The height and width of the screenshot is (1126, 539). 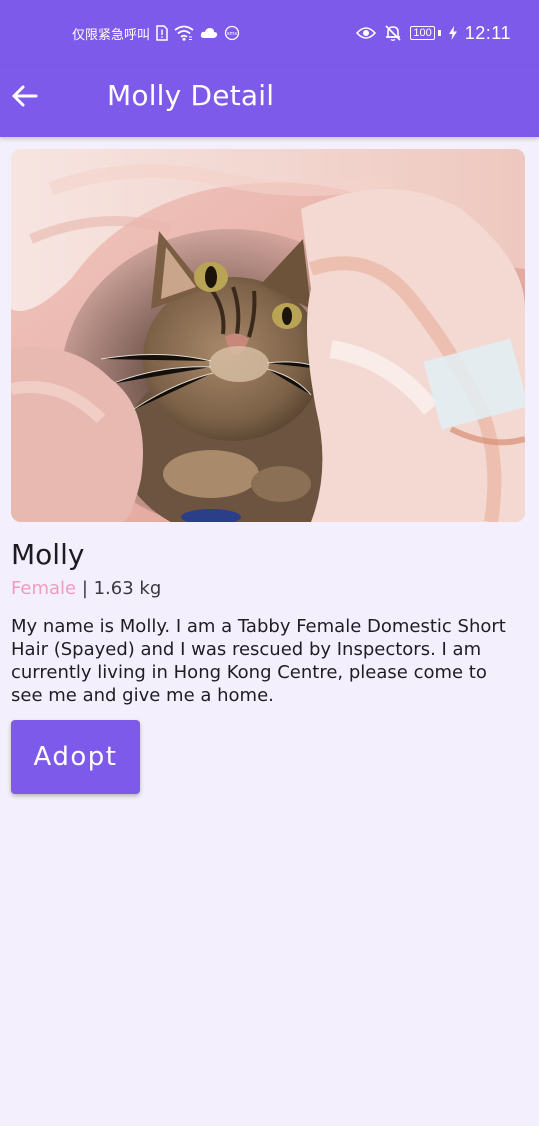 What do you see at coordinates (48, 554) in the screenshot?
I see `pet-name: Molly` at bounding box center [48, 554].